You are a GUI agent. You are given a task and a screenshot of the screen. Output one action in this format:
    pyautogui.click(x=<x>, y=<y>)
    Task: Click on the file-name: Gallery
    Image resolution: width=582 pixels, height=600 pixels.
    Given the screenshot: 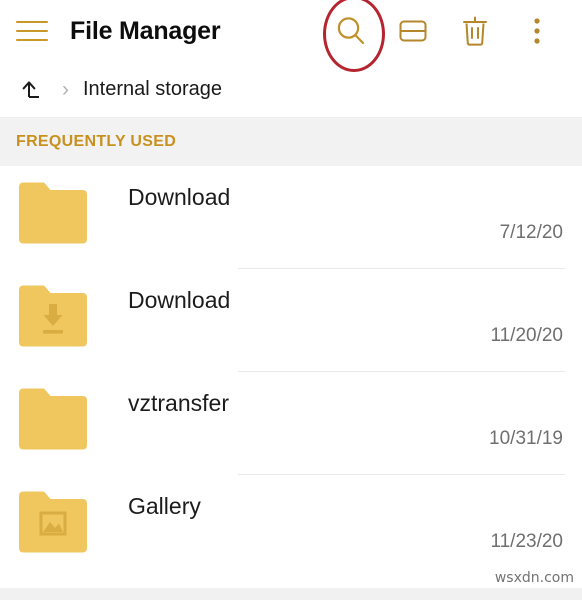 What is the action you would take?
    pyautogui.click(x=164, y=506)
    